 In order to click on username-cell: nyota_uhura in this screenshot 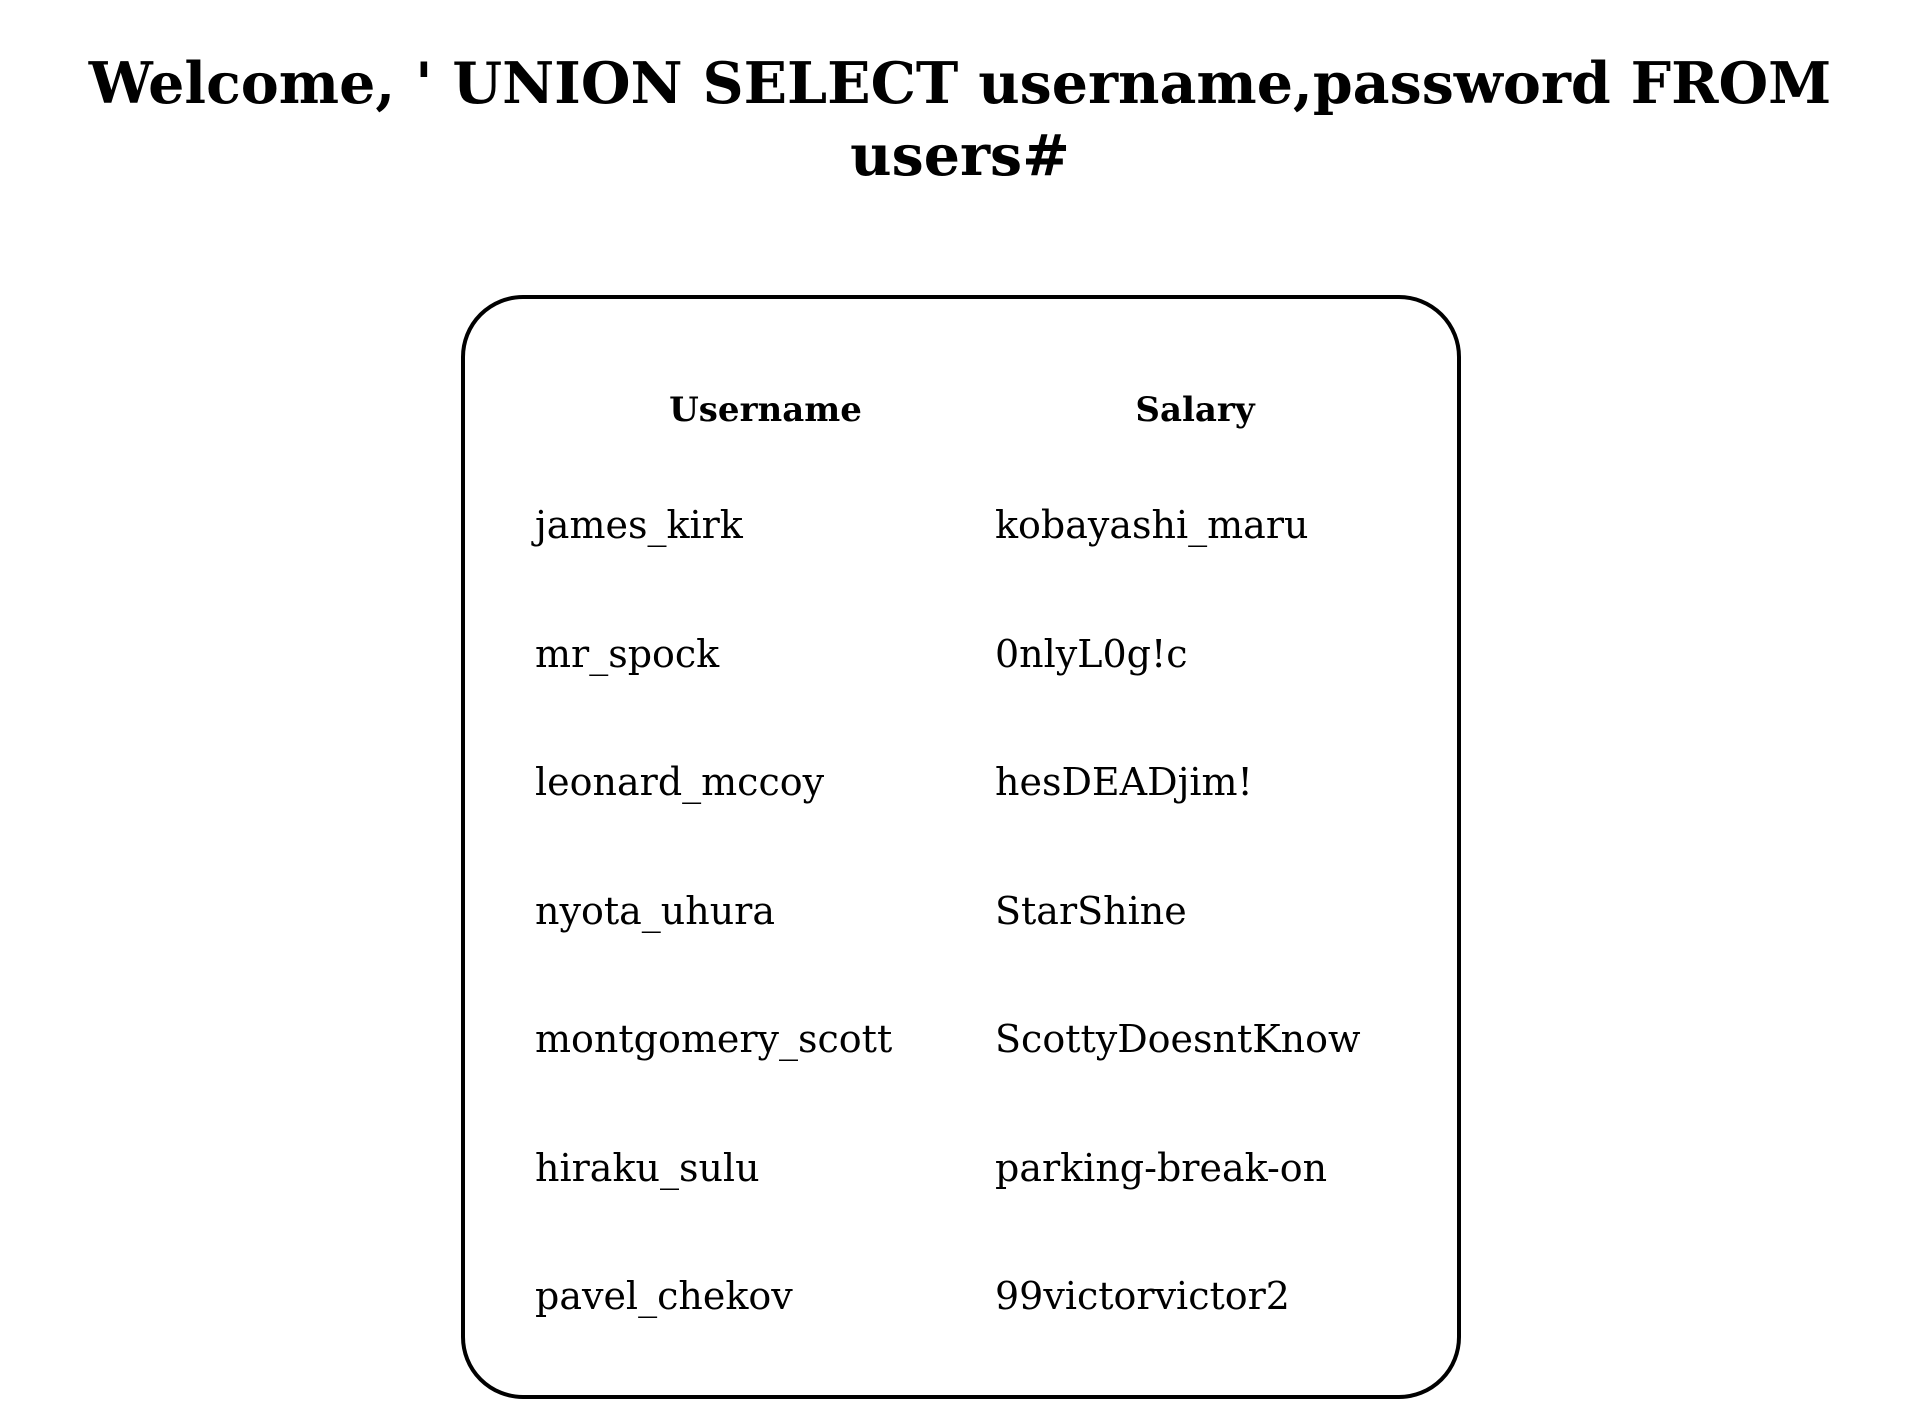, I will do `click(655, 910)`.